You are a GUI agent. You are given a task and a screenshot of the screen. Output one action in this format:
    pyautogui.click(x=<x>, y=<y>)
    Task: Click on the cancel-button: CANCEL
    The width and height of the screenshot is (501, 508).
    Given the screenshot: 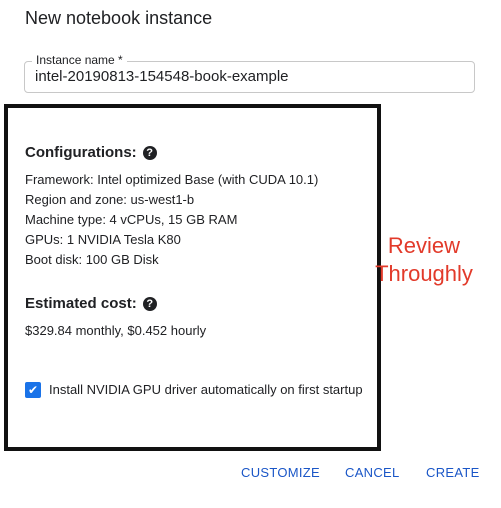 What is the action you would take?
    pyautogui.click(x=372, y=473)
    